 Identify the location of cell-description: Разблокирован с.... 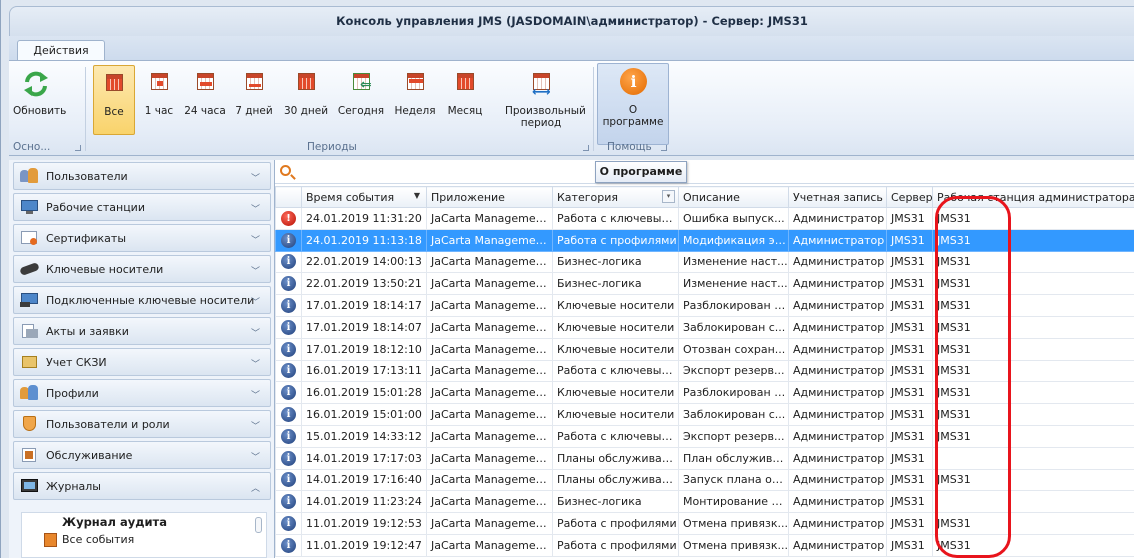
(733, 305).